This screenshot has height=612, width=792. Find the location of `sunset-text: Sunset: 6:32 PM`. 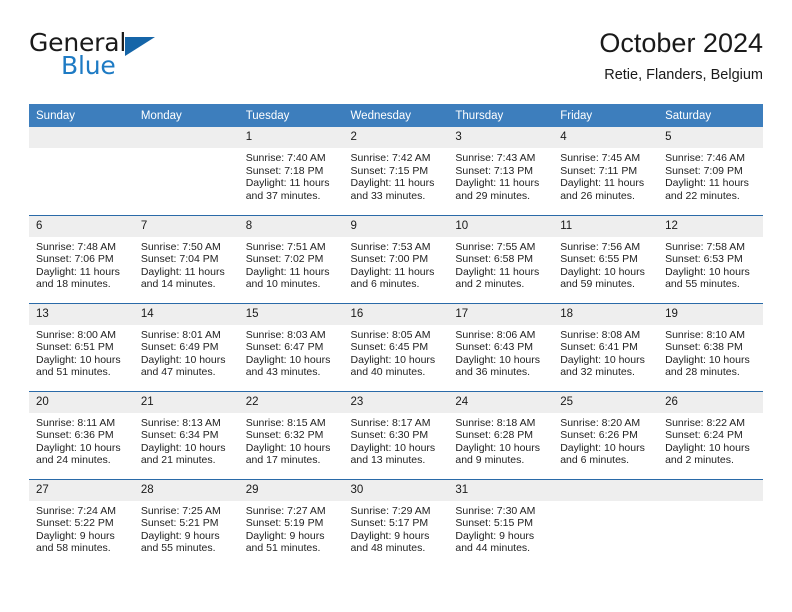

sunset-text: Sunset: 6:32 PM is located at coordinates (284, 435).